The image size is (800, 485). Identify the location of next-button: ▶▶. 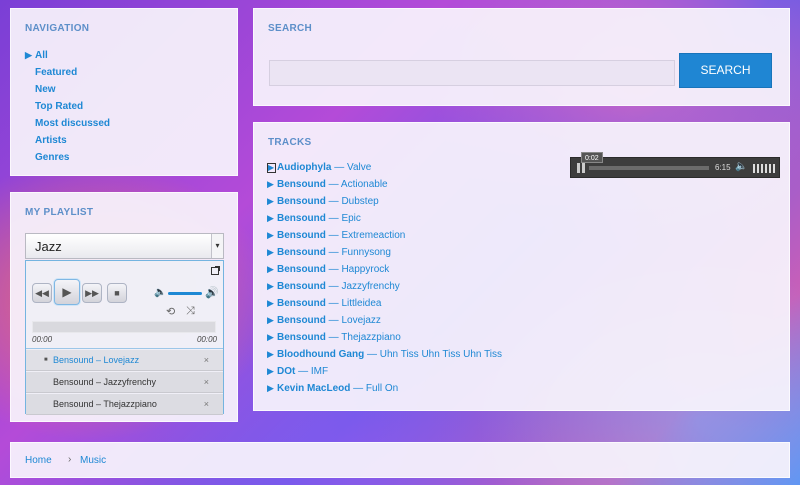
(92, 293).